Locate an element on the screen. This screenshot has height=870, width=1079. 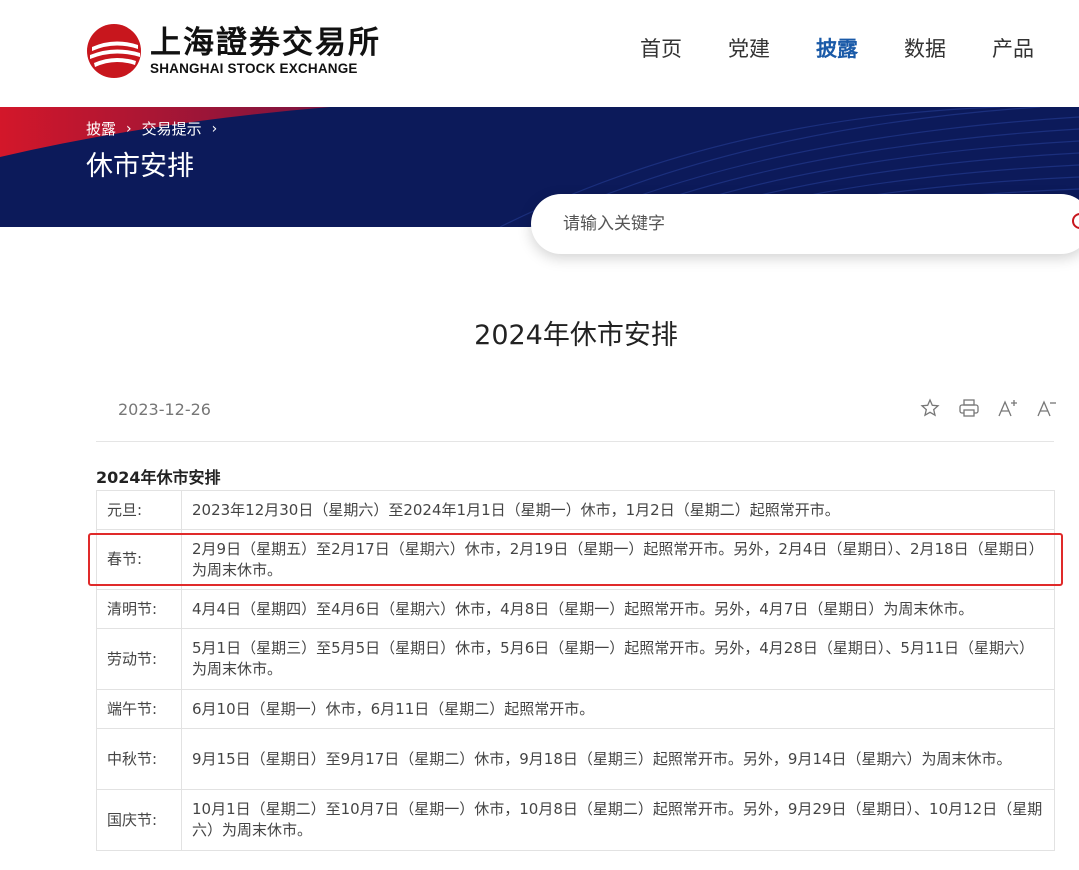
holiday-name: 中秋节: is located at coordinates (139, 759).